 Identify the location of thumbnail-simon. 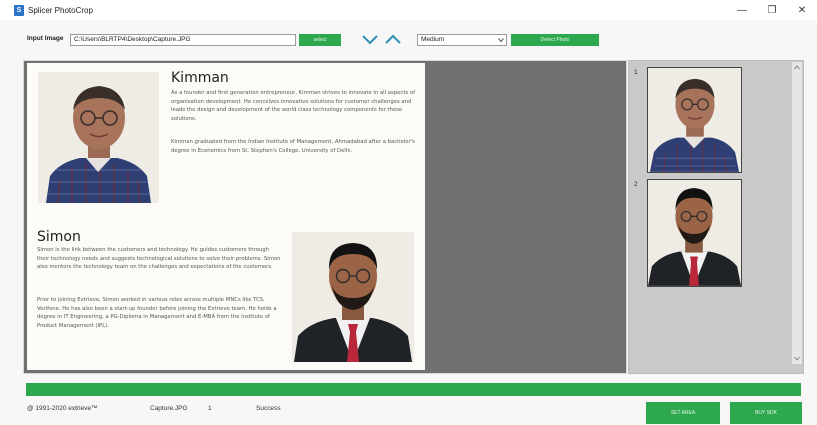
(694, 233).